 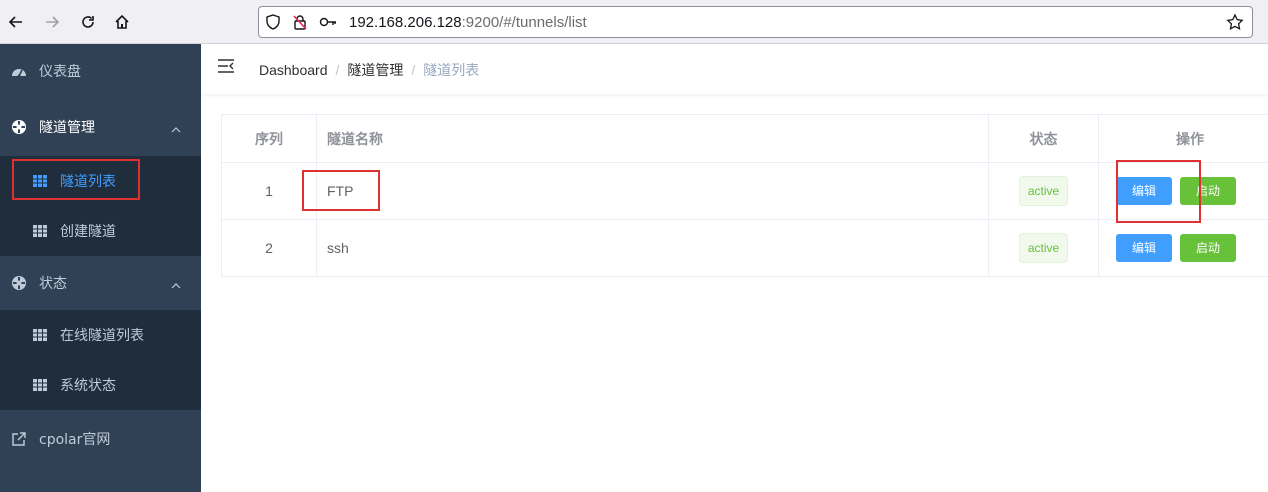 I want to click on sidebar-item-label: 隧道列表, so click(x=88, y=182).